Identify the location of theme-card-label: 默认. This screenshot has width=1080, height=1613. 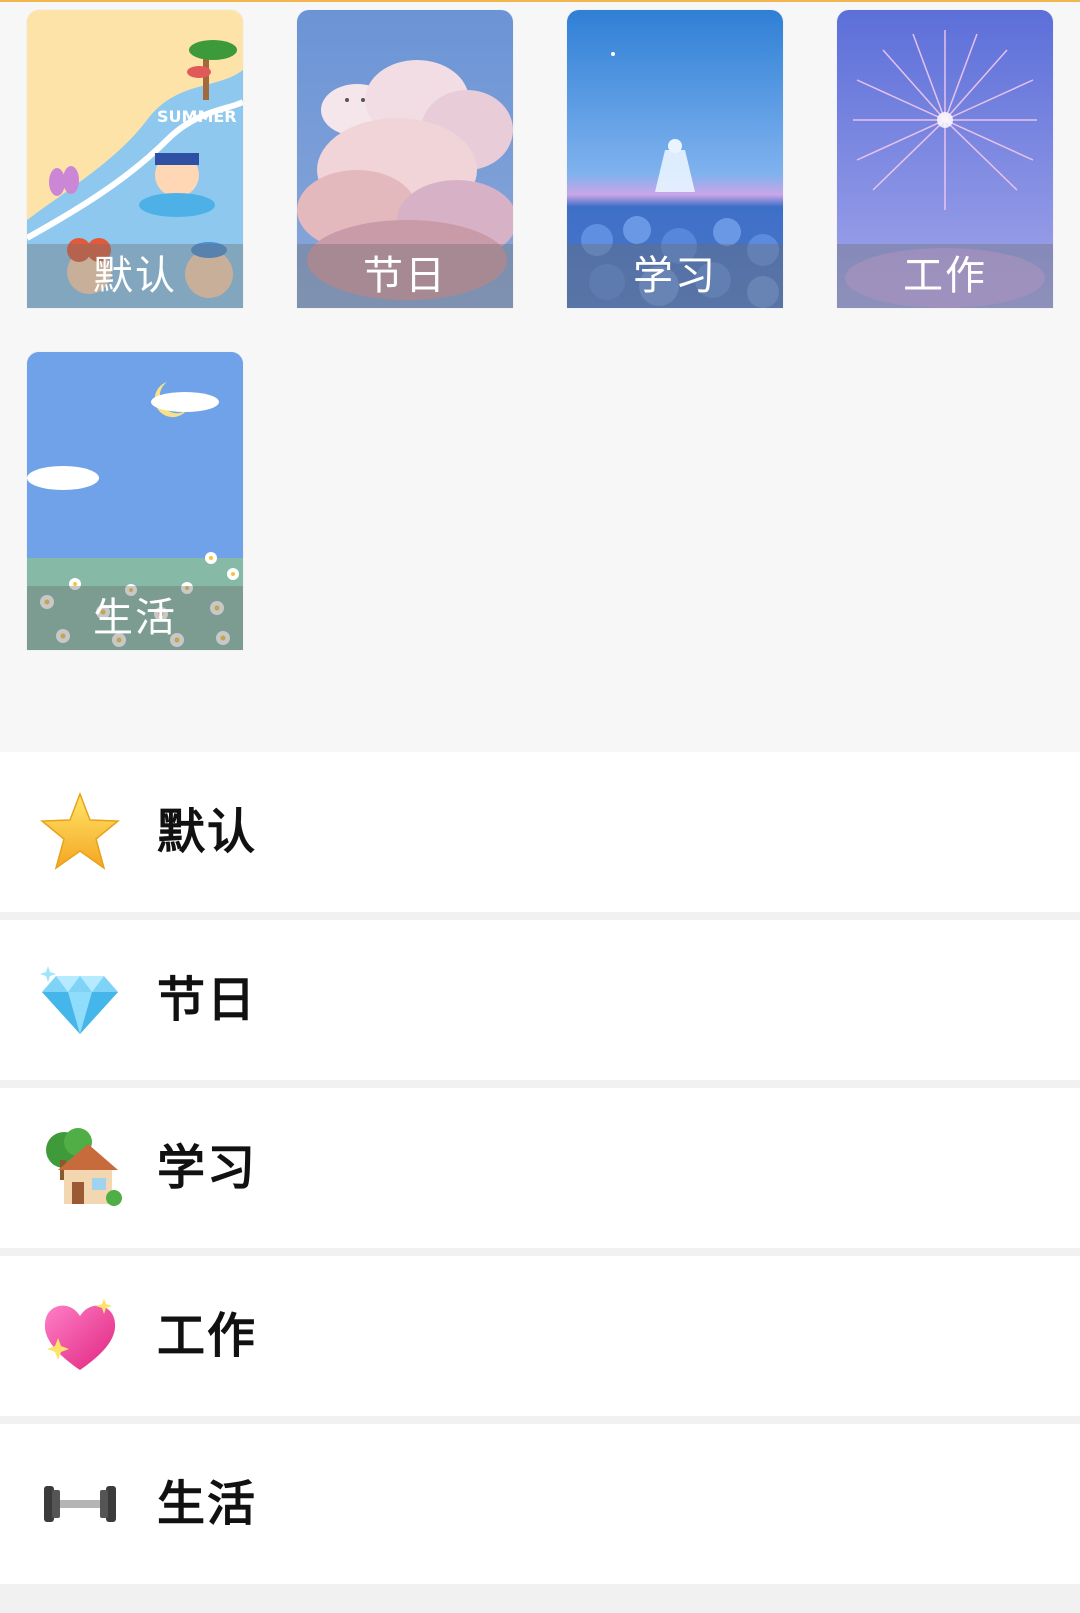
(135, 276).